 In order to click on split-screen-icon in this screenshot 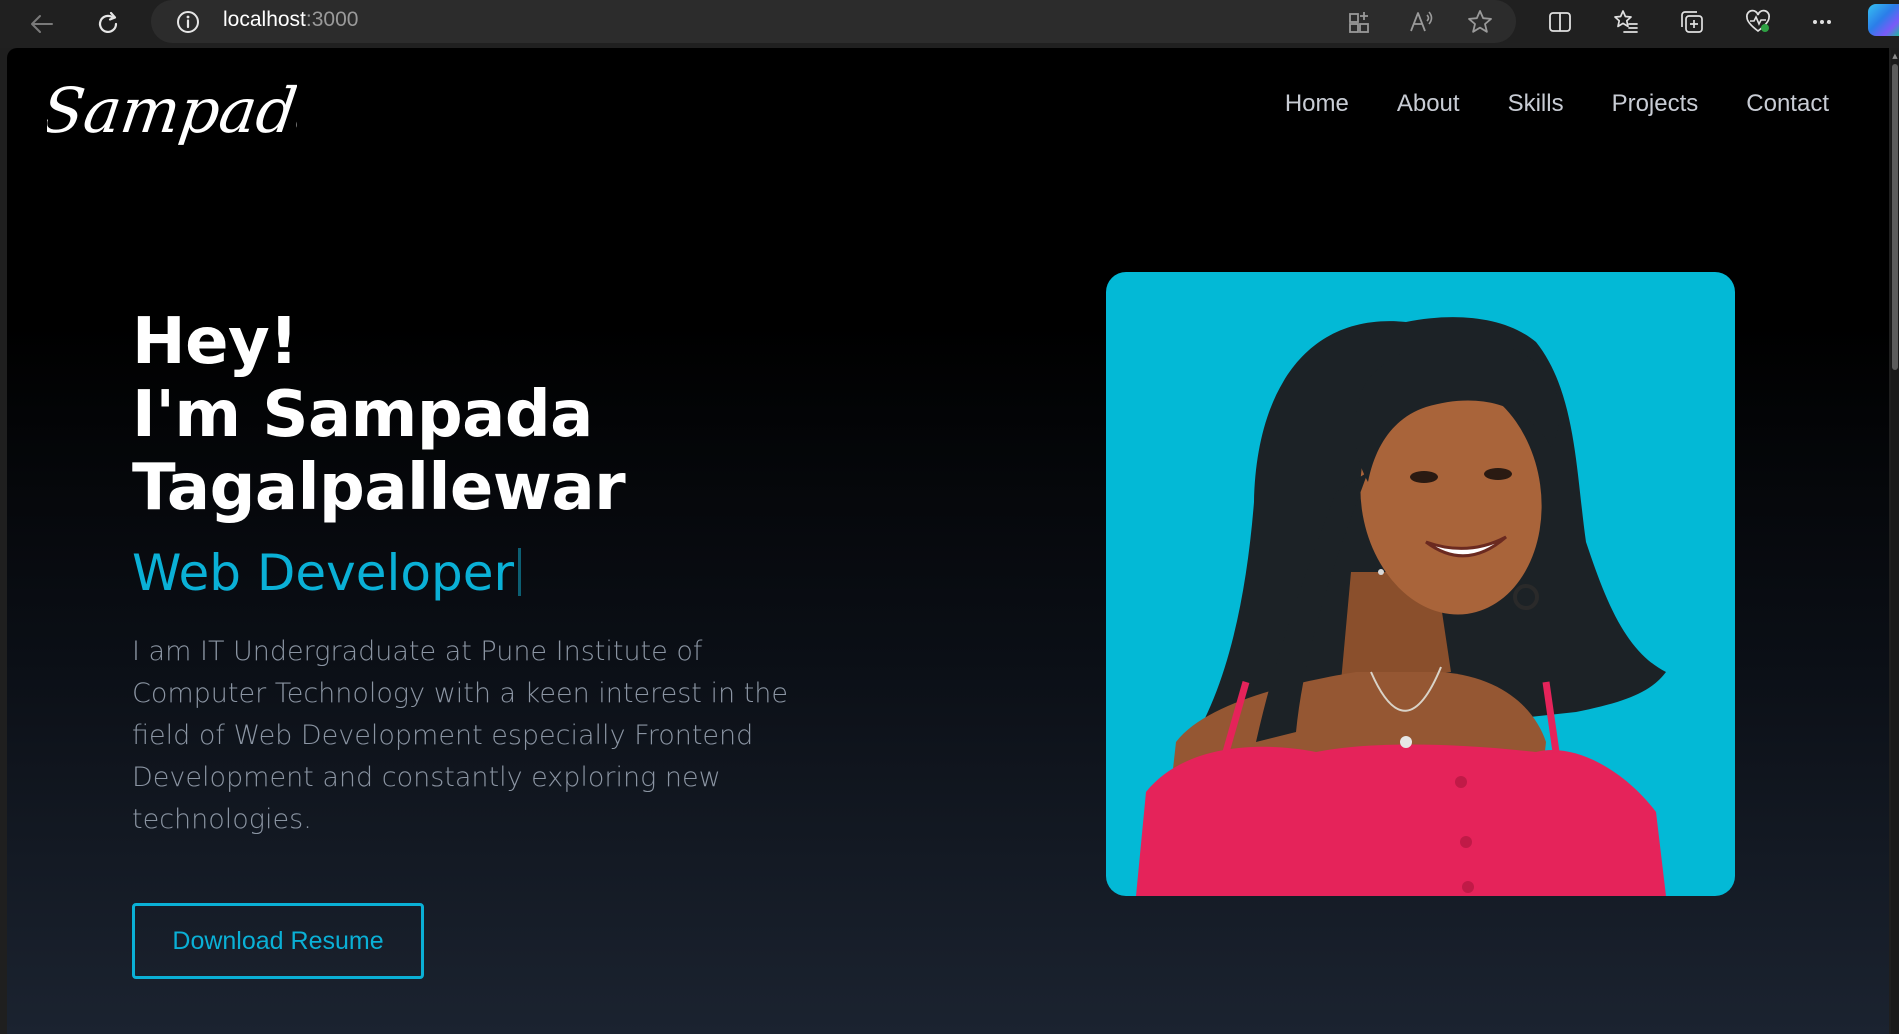, I will do `click(1560, 22)`.